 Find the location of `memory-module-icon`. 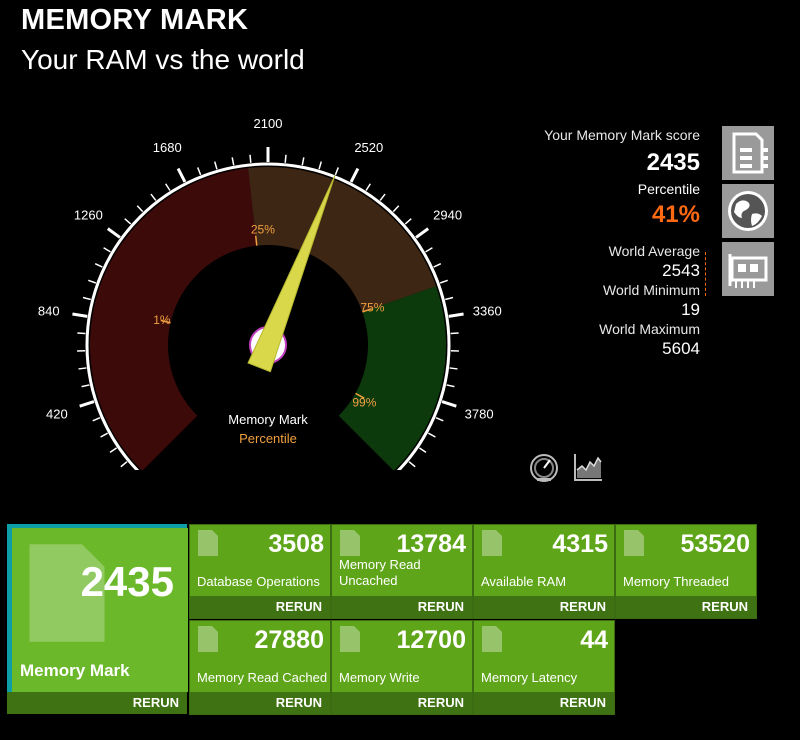

memory-module-icon is located at coordinates (748, 153).